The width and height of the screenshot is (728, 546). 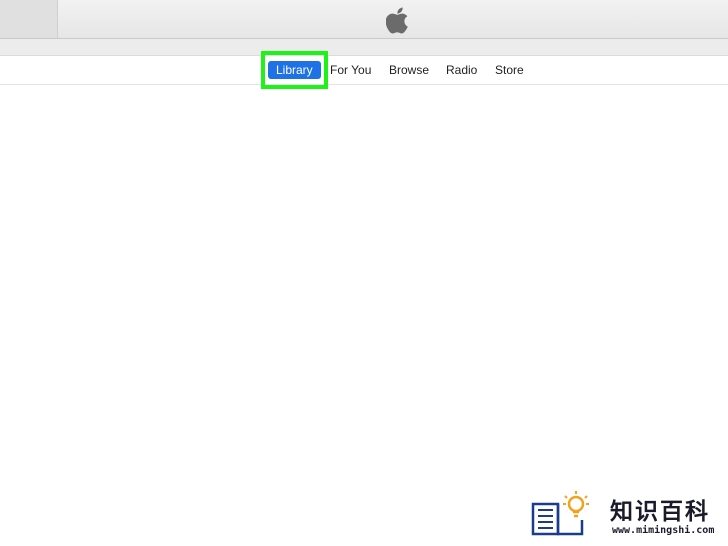 What do you see at coordinates (364, 19) in the screenshot?
I see `title-bar` at bounding box center [364, 19].